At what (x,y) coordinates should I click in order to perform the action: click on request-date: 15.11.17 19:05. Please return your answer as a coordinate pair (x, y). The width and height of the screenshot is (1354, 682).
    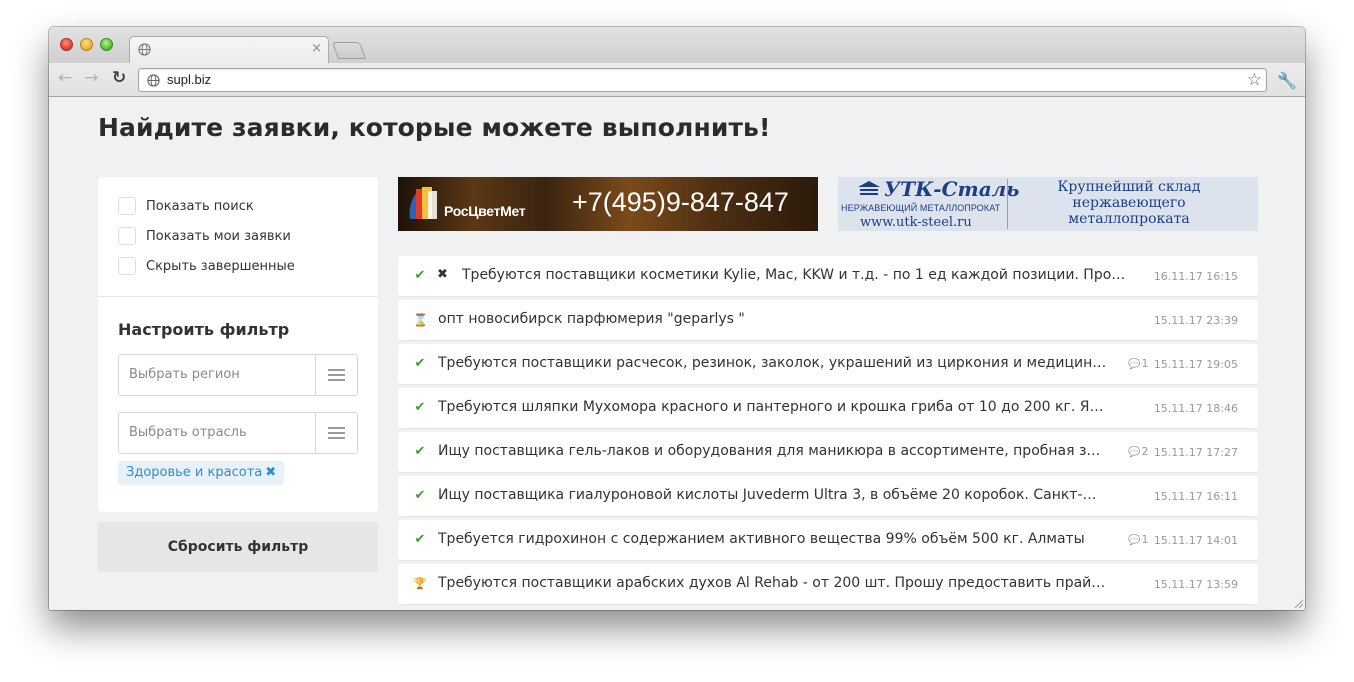
    Looking at the image, I should click on (1195, 364).